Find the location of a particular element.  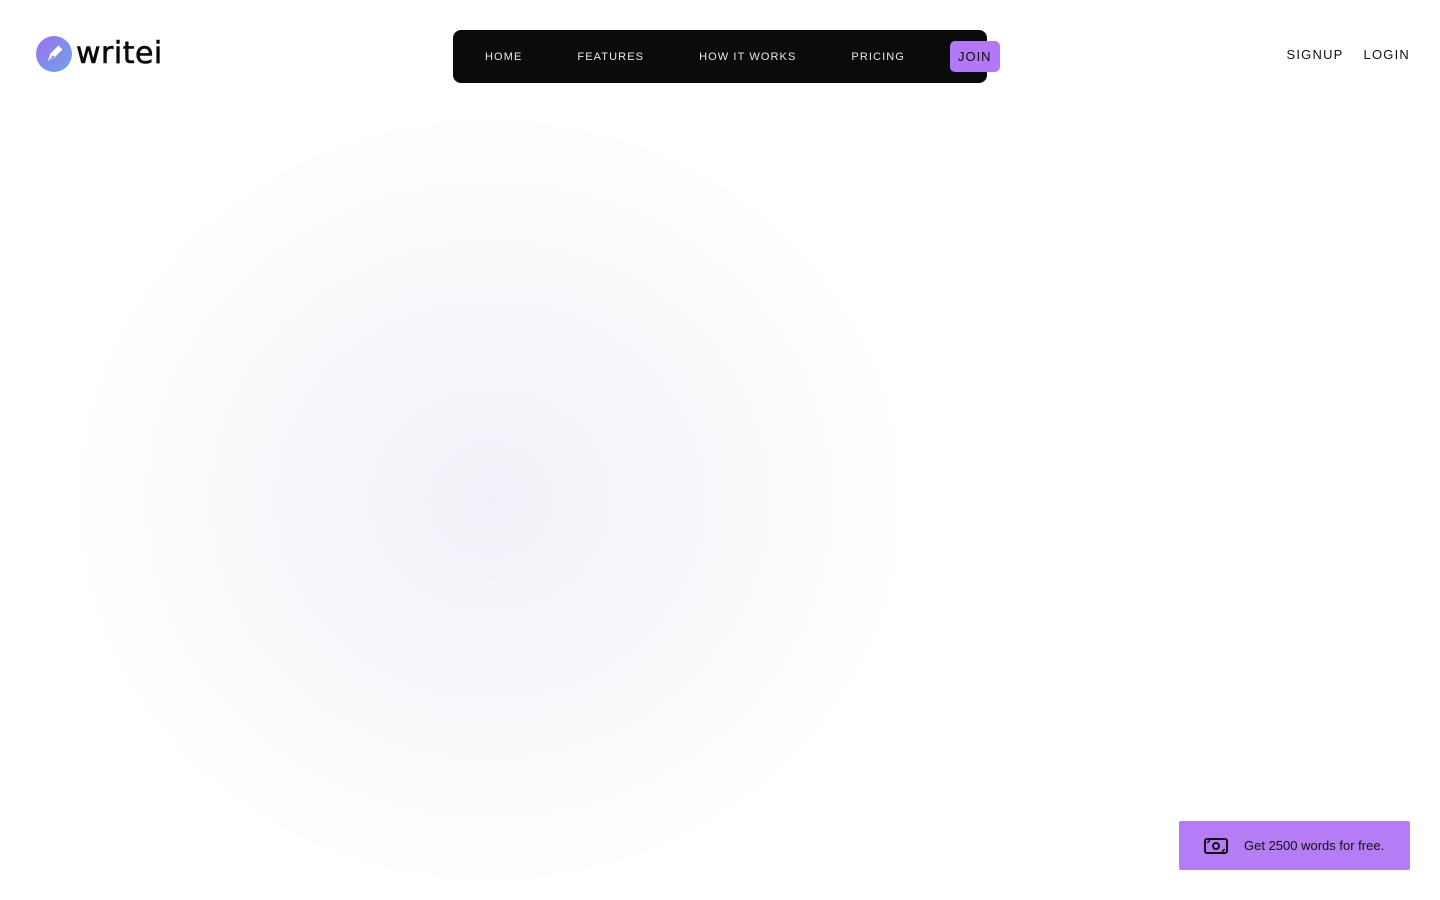

nav-home-link: HOME is located at coordinates (503, 57).